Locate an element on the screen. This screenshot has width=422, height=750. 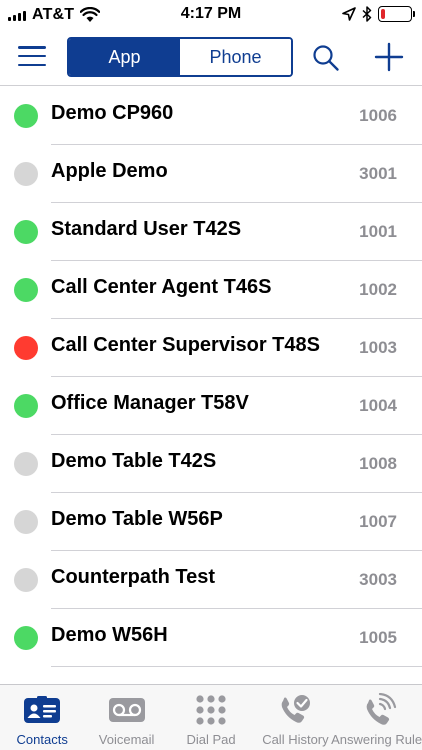
contact-row: Demo W56H 1005 is located at coordinates (211, 638).